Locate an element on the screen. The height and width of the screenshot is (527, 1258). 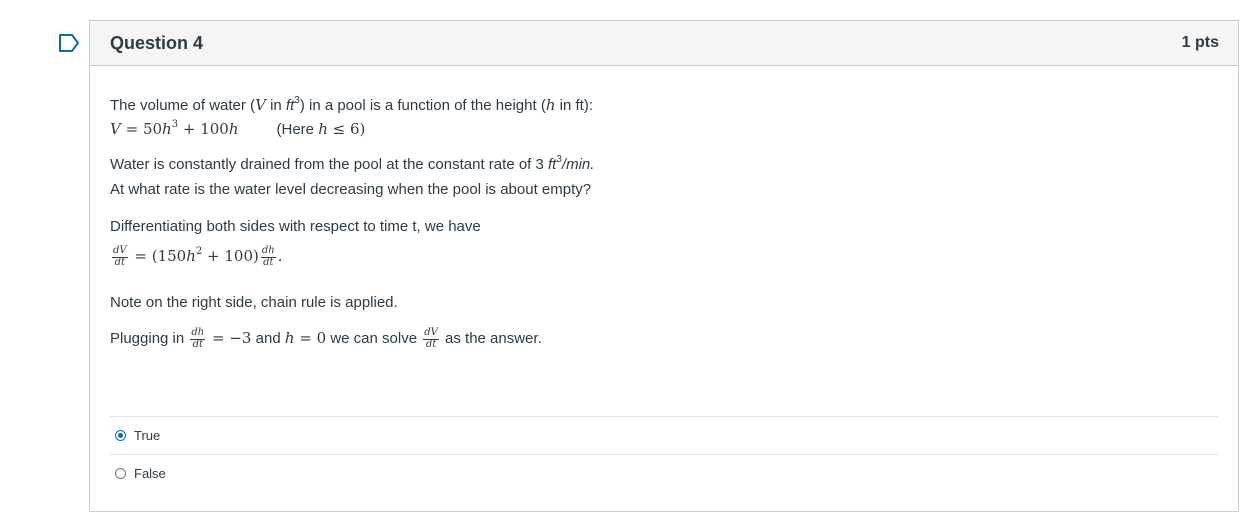
radio-true is located at coordinates (120, 435).